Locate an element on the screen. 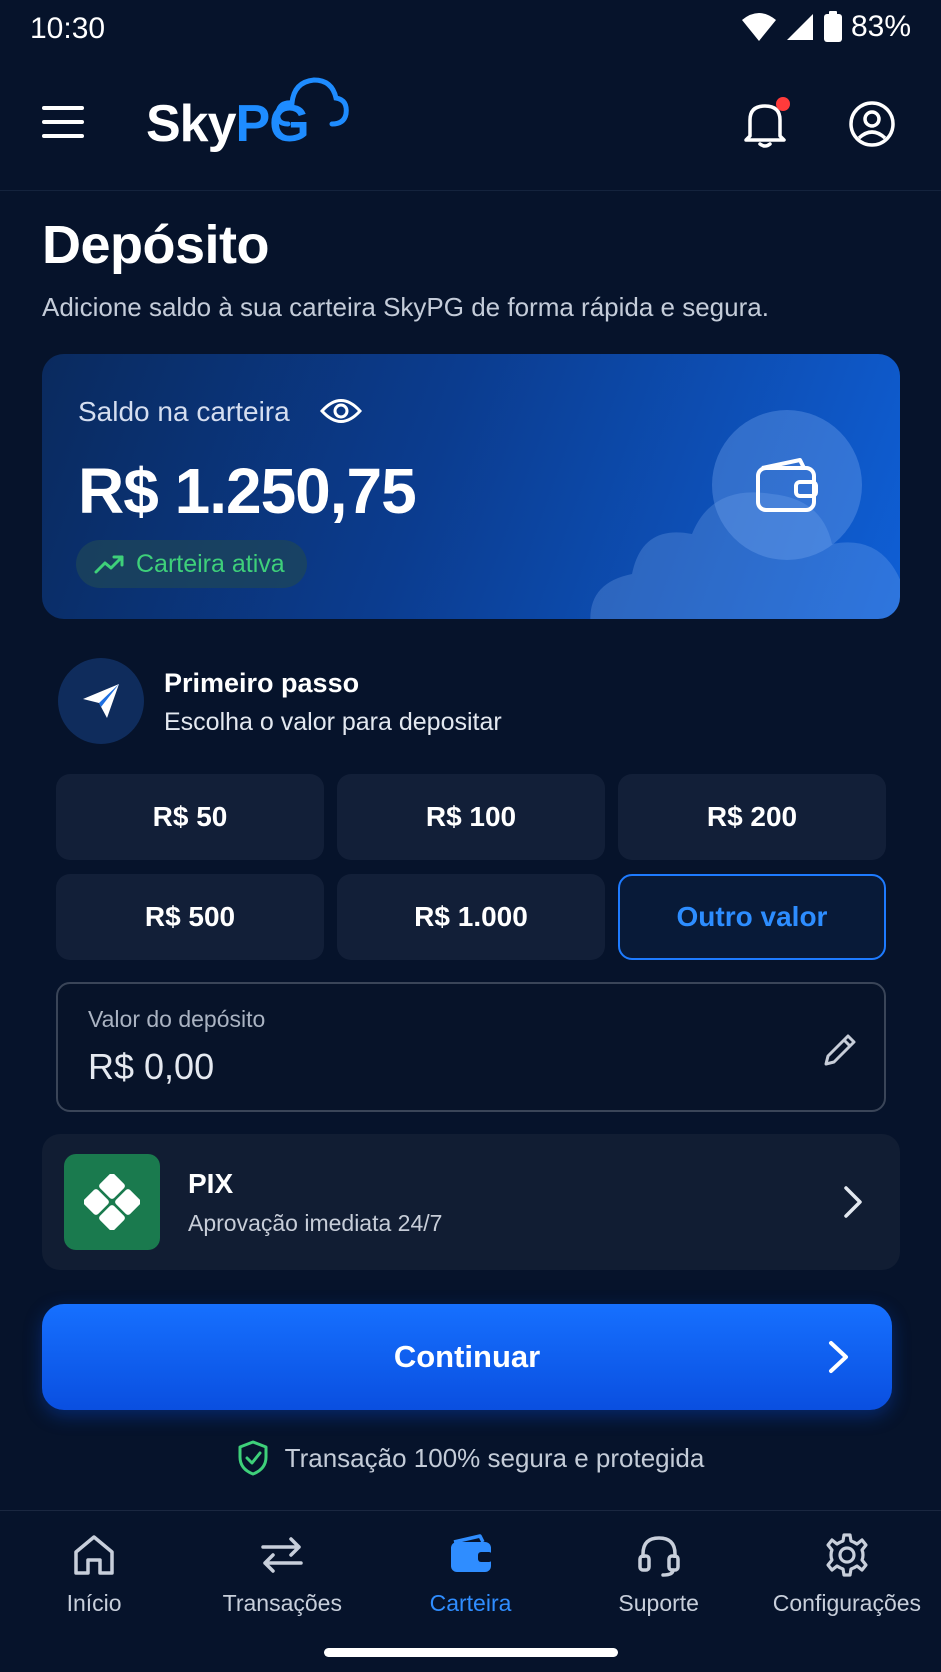 The image size is (941, 1672). nav-item-carteira: Carteira is located at coordinates (470, 1577).